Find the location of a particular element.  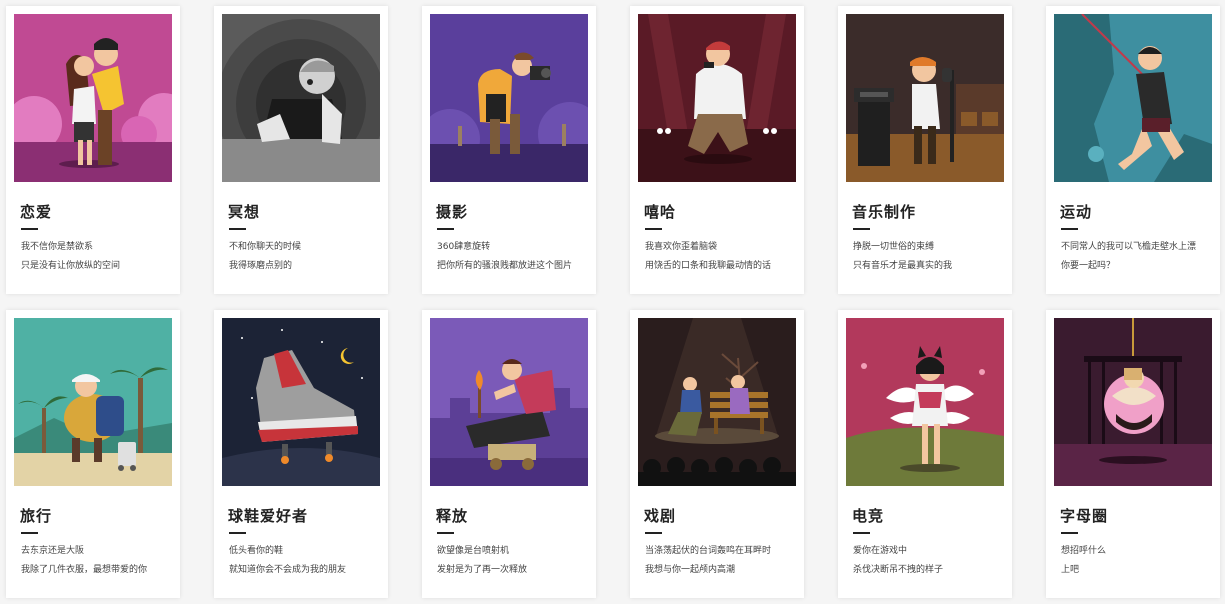

interest-card-sports: 运动 不同常人的我可以飞檐走壁水上漂 你要一起吗？ is located at coordinates (1133, 150).